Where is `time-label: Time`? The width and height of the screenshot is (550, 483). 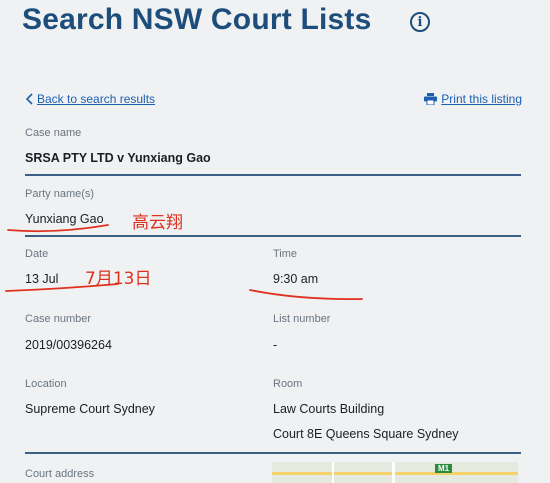 time-label: Time is located at coordinates (285, 254).